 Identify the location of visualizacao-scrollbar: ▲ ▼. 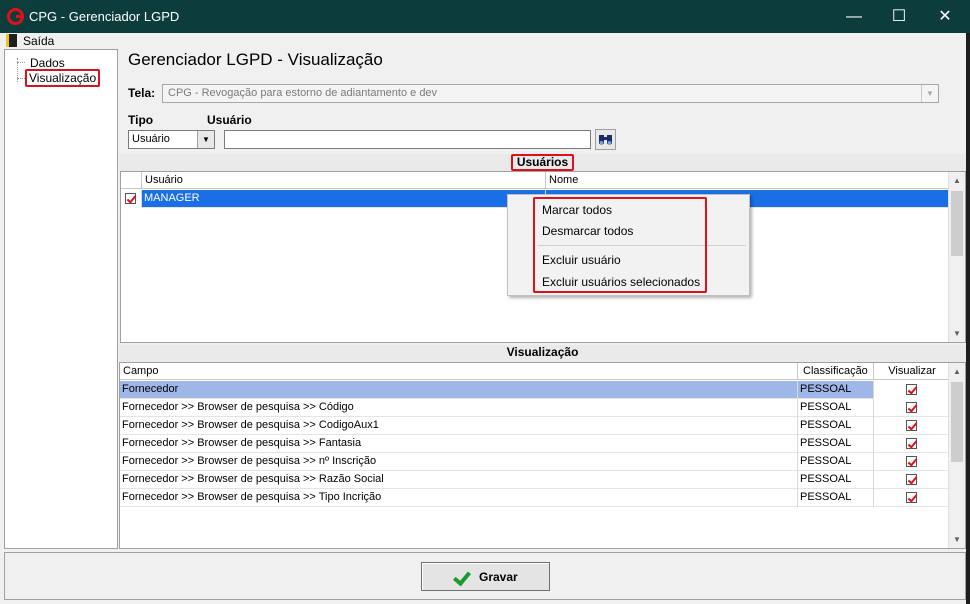
(956, 455).